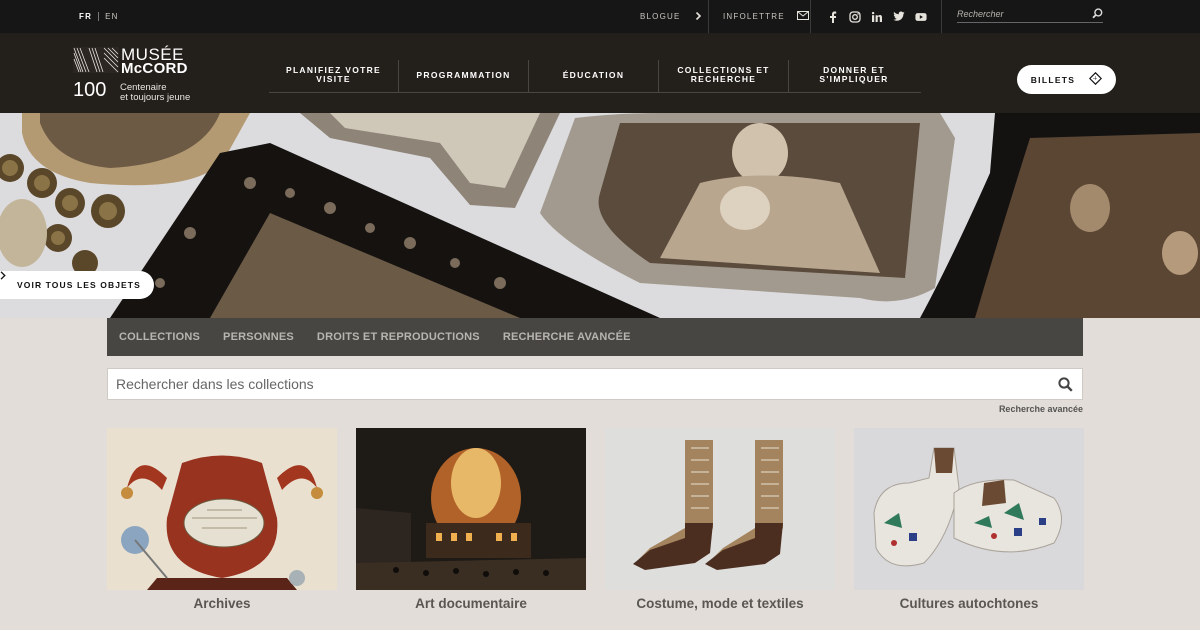 Image resolution: width=1200 pixels, height=630 pixels. I want to click on nav-plan-visit: PLANIFIEZ VOTRE VISITE, so click(334, 76).